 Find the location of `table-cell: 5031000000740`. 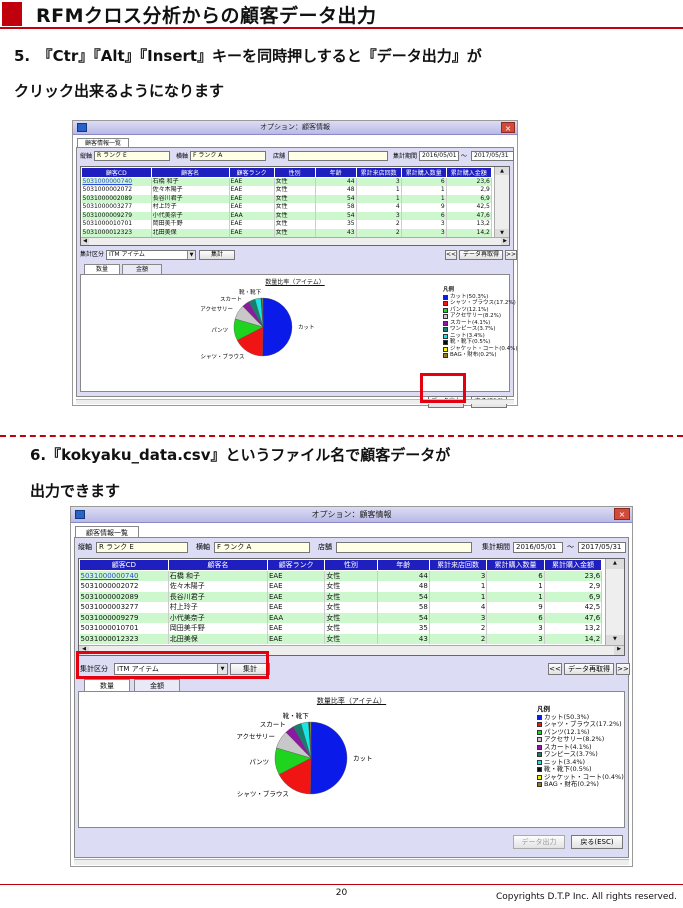

table-cell: 5031000000740 is located at coordinates (124, 575).